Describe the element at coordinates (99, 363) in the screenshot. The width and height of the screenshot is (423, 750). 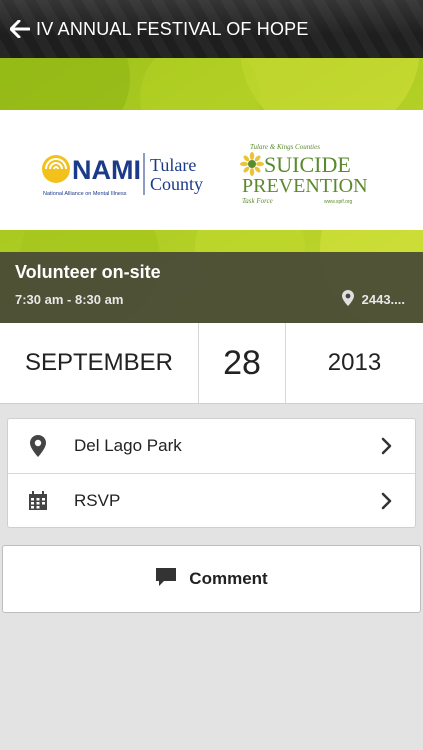
I see `date-month: SEPTEMBER` at that location.